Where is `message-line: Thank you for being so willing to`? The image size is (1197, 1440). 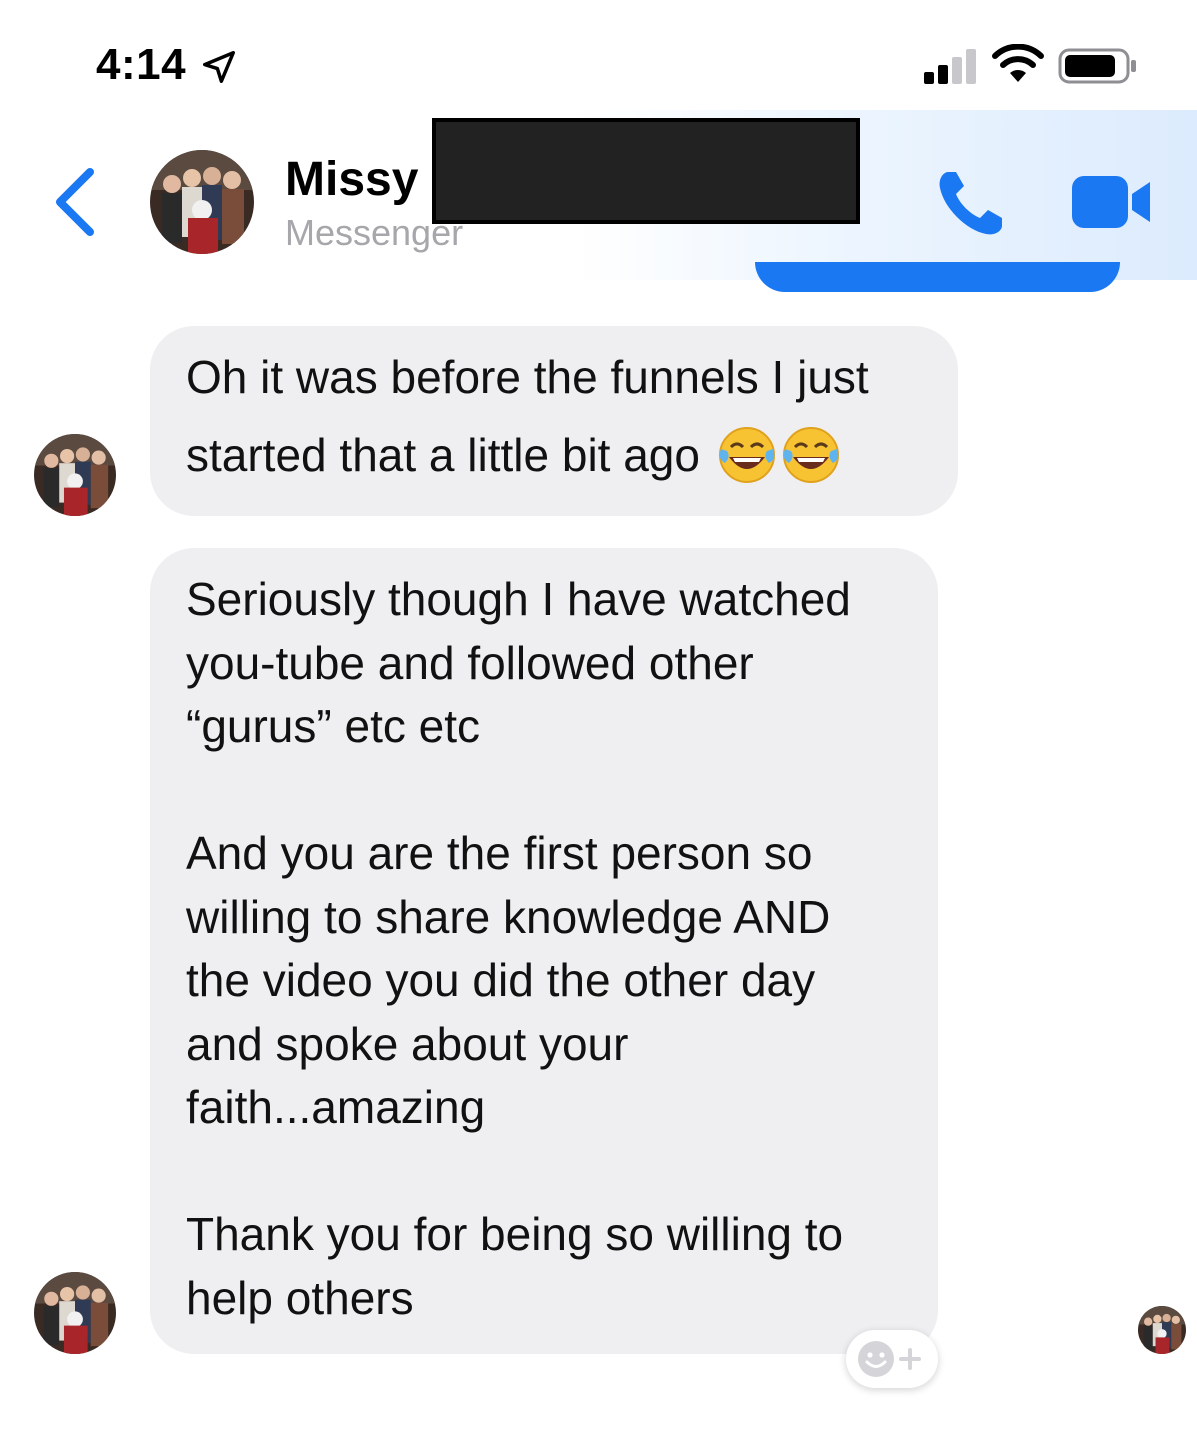
message-line: Thank you for being so willing to is located at coordinates (515, 1234).